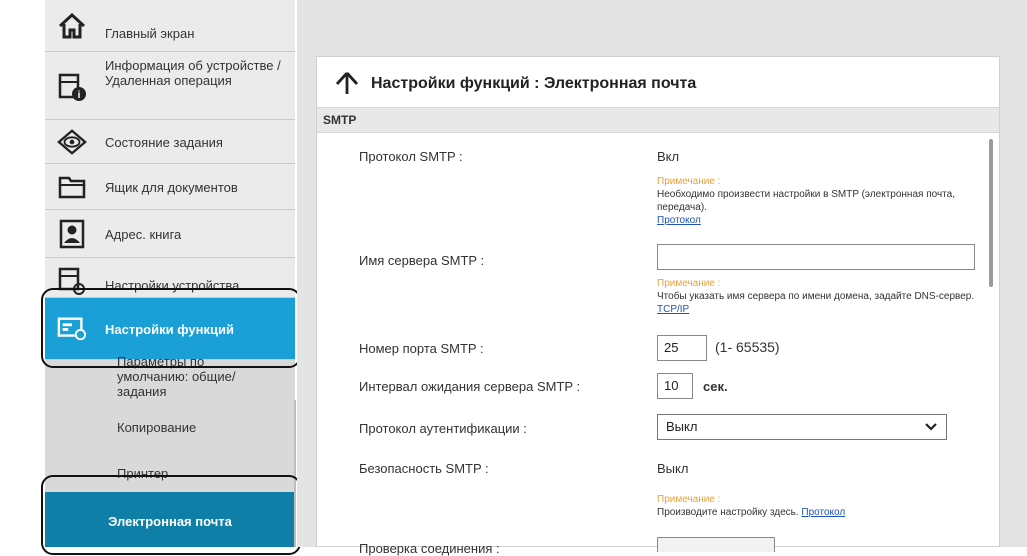  What do you see at coordinates (421, 348) in the screenshot?
I see `smtp-port-label: Номер порта SMTP :` at bounding box center [421, 348].